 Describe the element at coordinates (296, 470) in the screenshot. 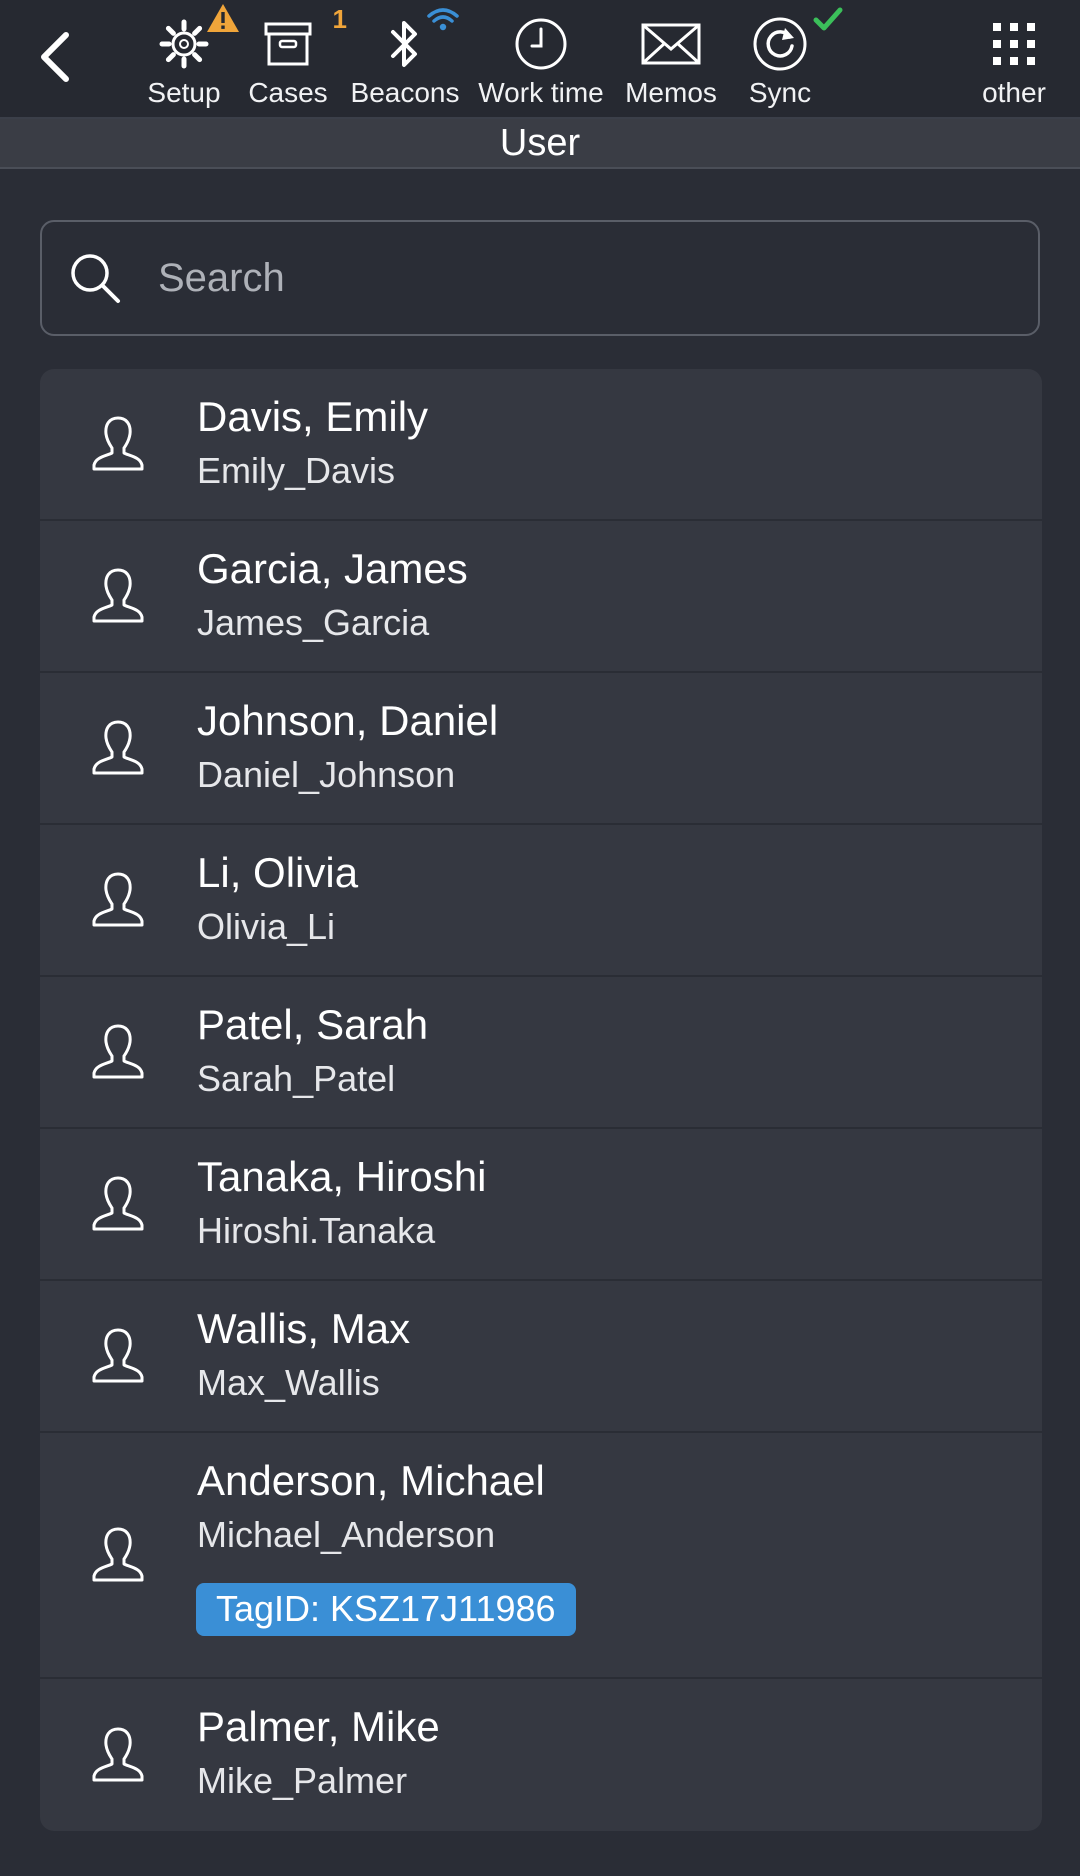

I see `user-login: Emily_Davis` at that location.